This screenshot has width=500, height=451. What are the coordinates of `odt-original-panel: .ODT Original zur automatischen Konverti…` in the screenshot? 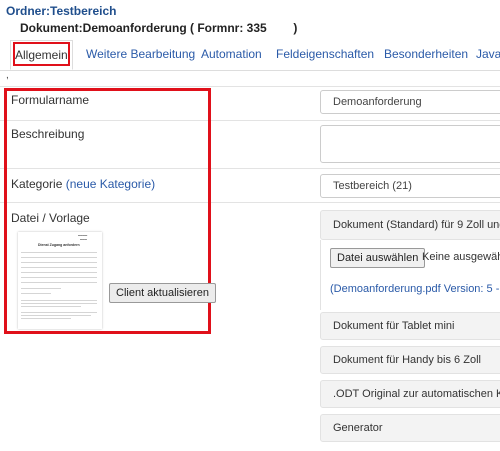 It's located at (410, 394).